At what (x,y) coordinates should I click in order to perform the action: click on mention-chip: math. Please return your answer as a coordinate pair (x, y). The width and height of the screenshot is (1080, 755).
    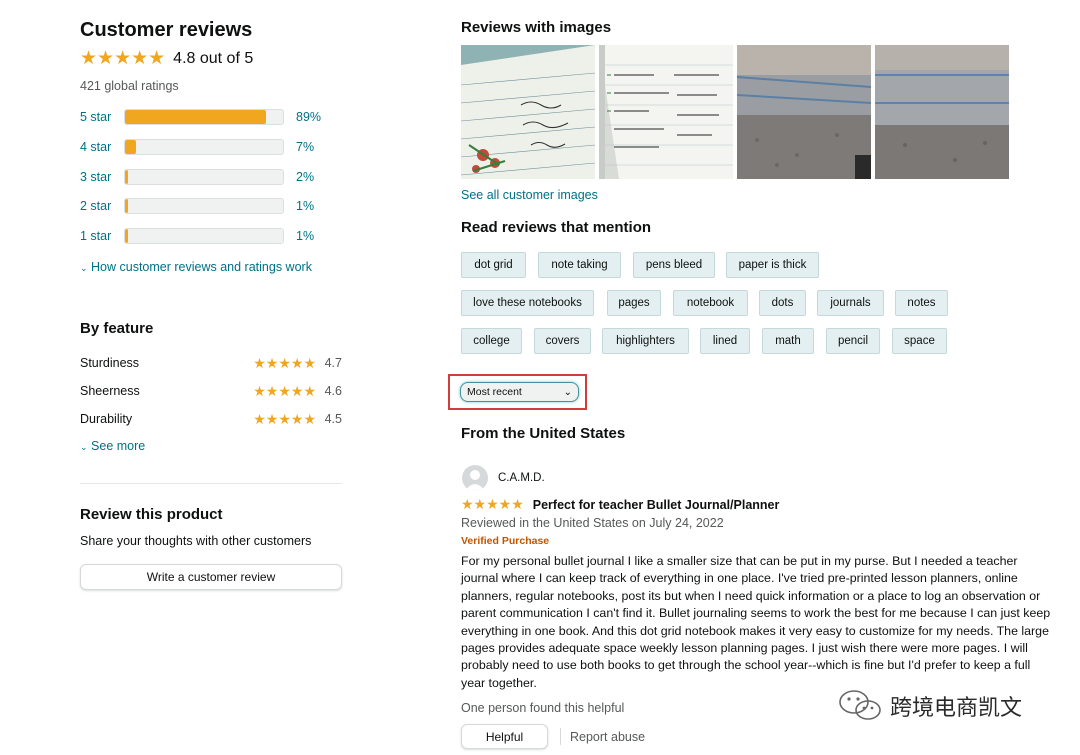
    Looking at the image, I should click on (788, 341).